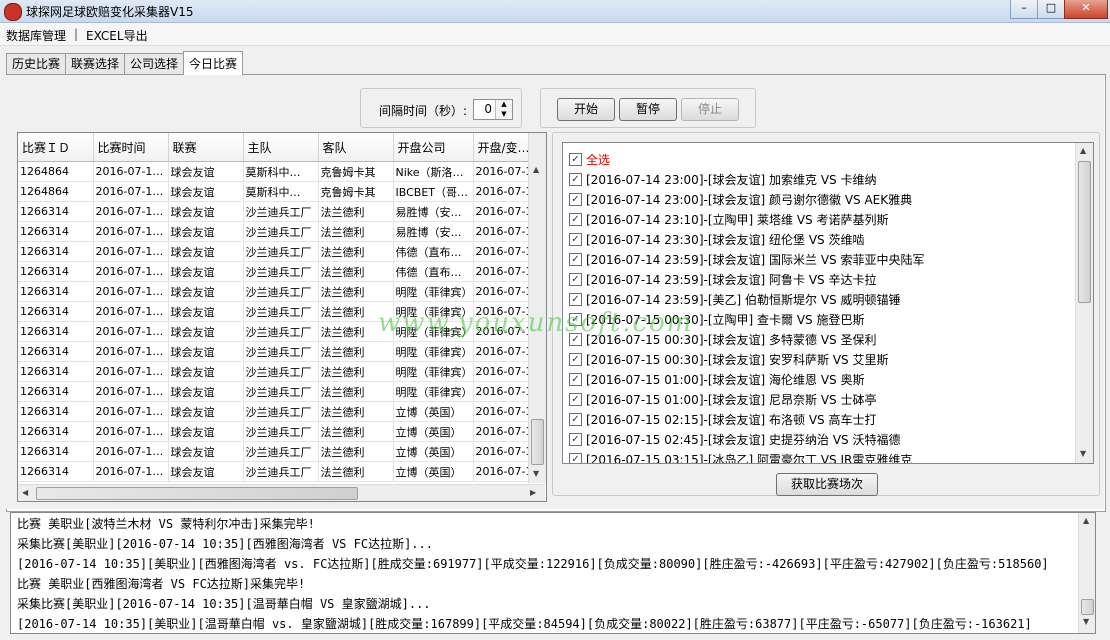  I want to click on tab-company: 公司选择, so click(154, 64).